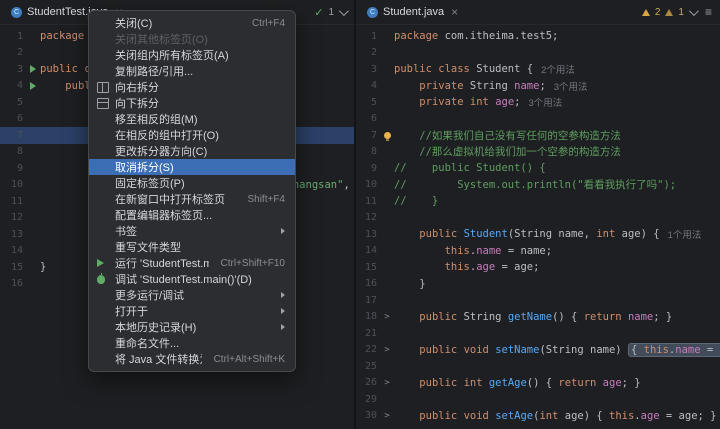 Image resolution: width=720 pixels, height=429 pixels. I want to click on code-line: 9 // public Student() {, so click(538, 168).